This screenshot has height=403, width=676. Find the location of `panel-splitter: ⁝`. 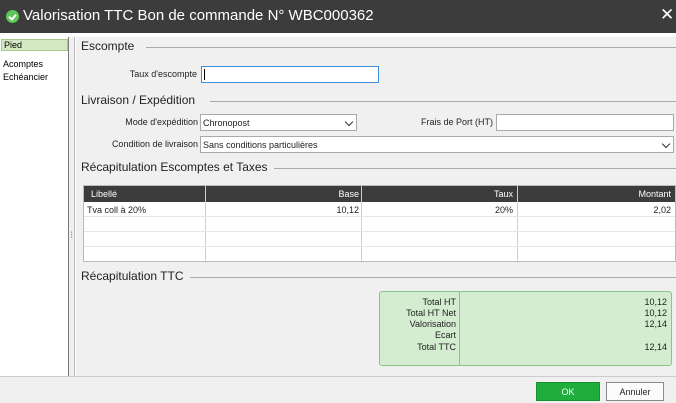

panel-splitter: ⁝ is located at coordinates (72, 206).